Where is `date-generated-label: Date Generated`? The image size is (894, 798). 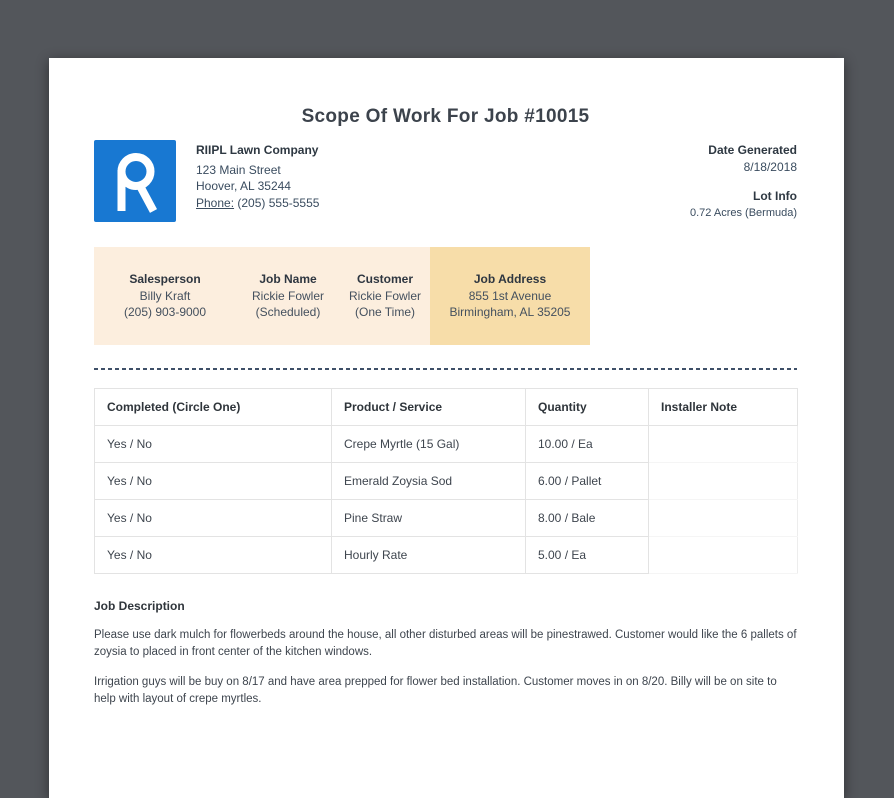 date-generated-label: Date Generated is located at coordinates (752, 150).